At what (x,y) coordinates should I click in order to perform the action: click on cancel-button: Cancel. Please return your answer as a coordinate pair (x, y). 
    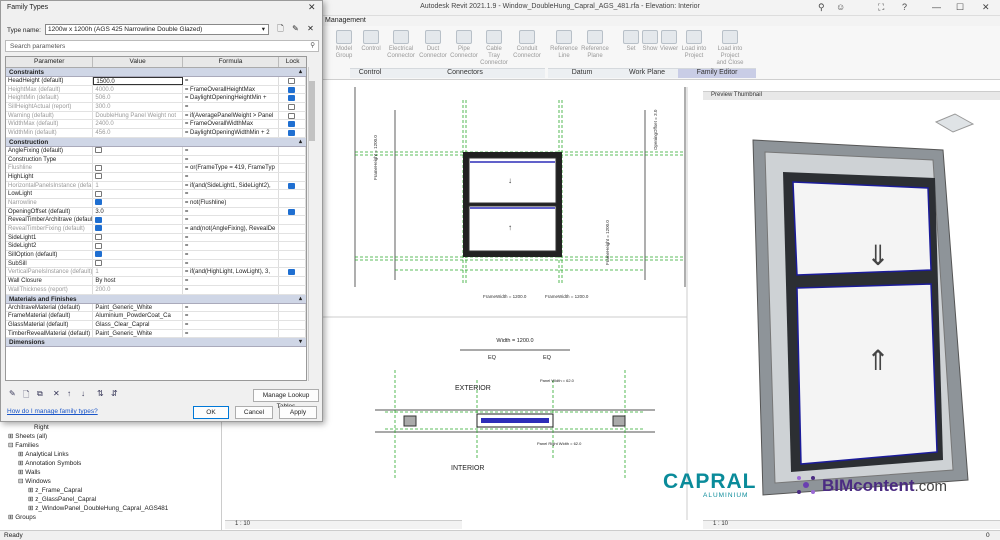
    Looking at the image, I should click on (254, 412).